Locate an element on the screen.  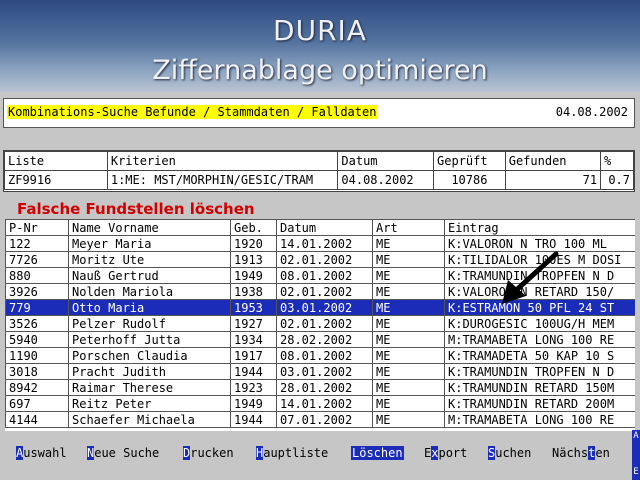
cell-eintrag: K:TRAMADETA 50 KAP 10 S is located at coordinates (539, 355).